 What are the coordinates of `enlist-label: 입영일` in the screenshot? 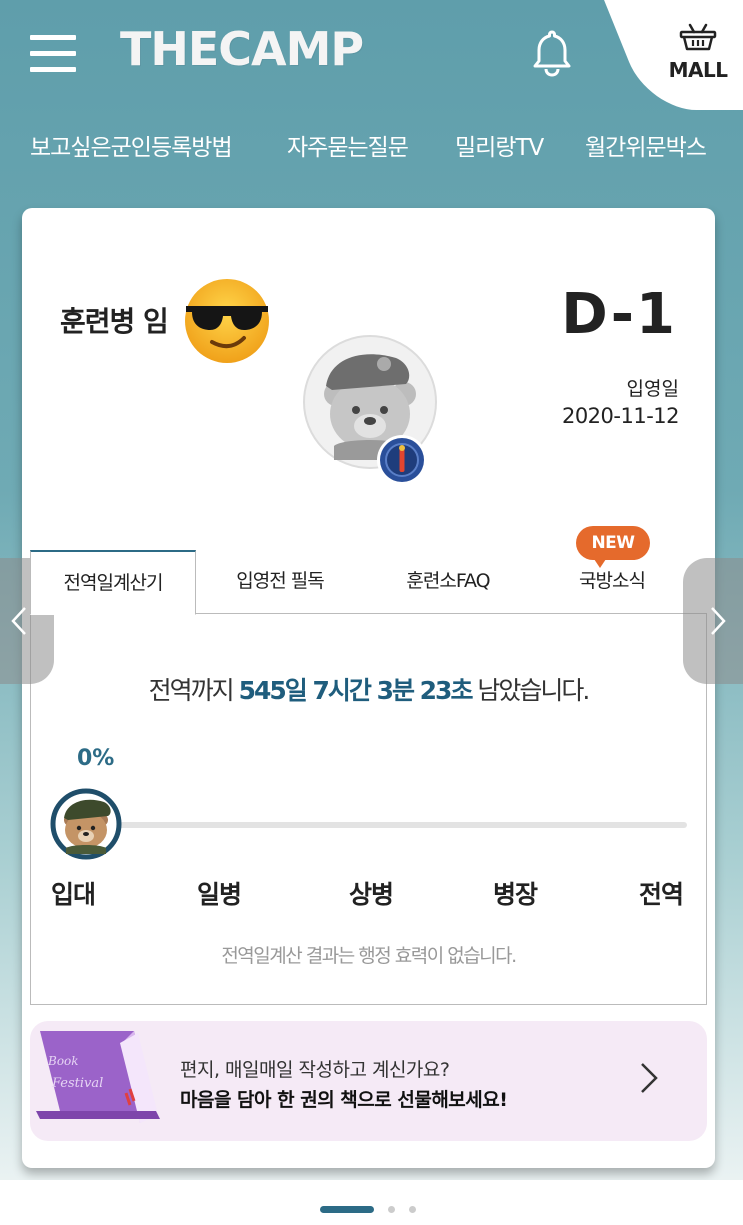 It's located at (652, 389).